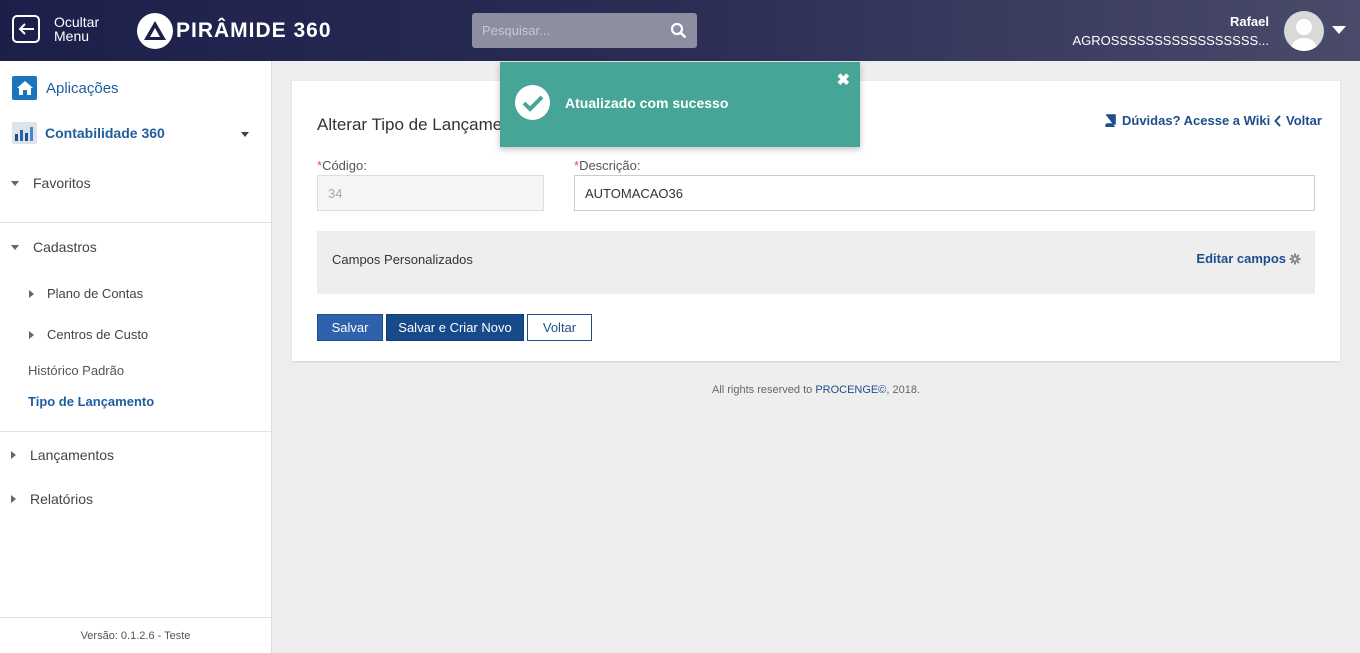 The image size is (1360, 653). I want to click on code-field-label: *Código:, so click(342, 165).